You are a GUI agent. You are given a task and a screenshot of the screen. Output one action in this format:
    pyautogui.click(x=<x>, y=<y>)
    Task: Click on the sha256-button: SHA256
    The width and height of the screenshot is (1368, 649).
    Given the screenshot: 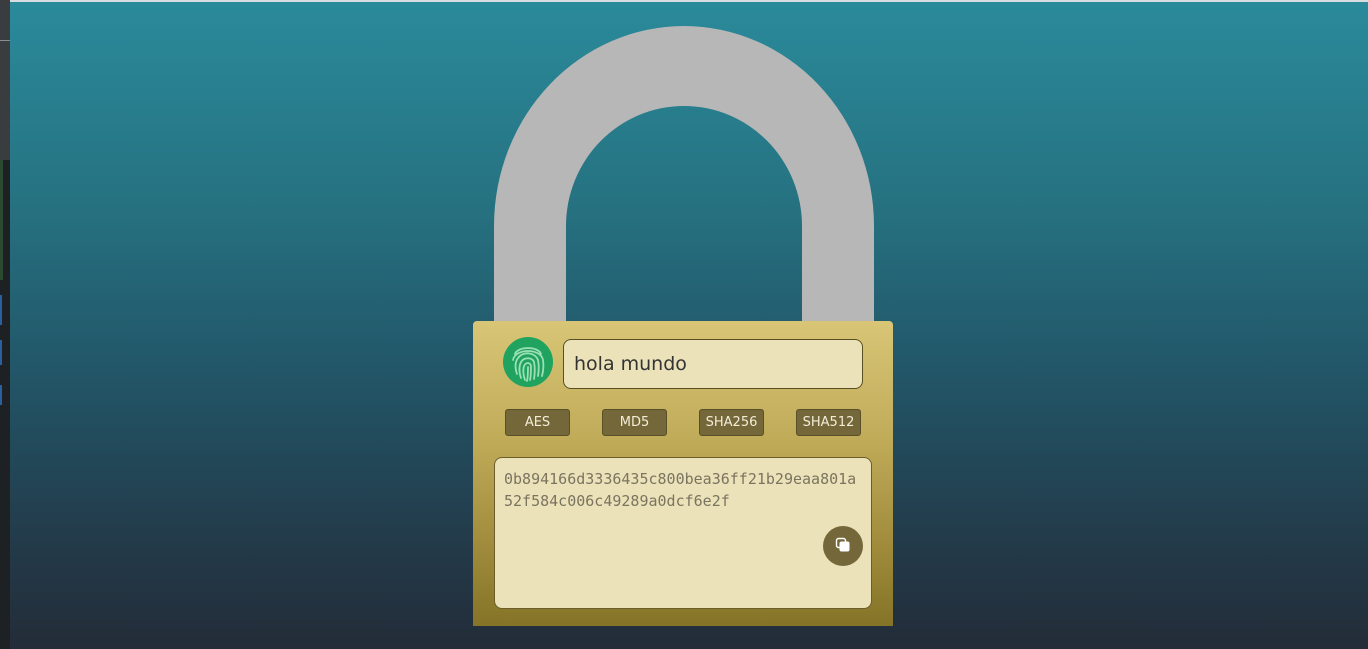 What is the action you would take?
    pyautogui.click(x=731, y=422)
    